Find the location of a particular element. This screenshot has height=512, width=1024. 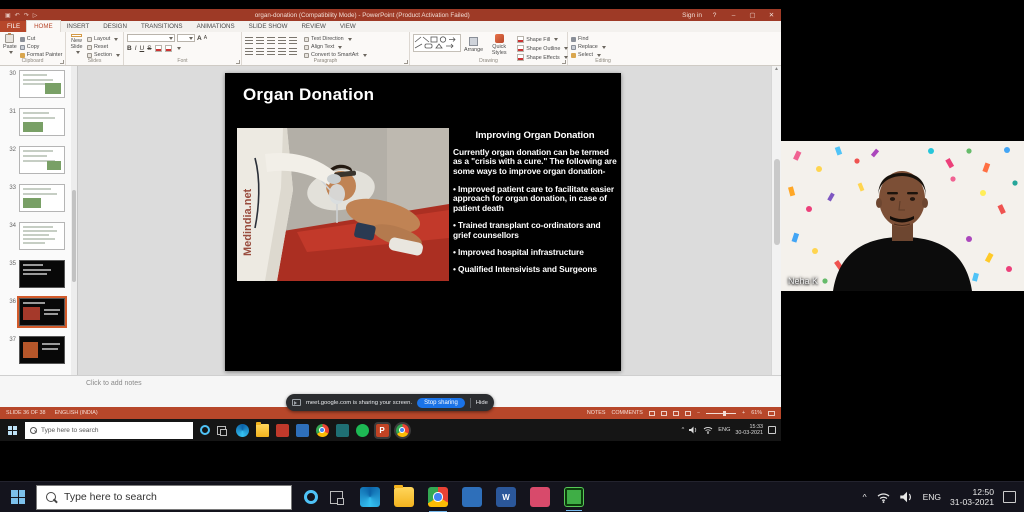

numbering-button is located at coordinates (260, 40).